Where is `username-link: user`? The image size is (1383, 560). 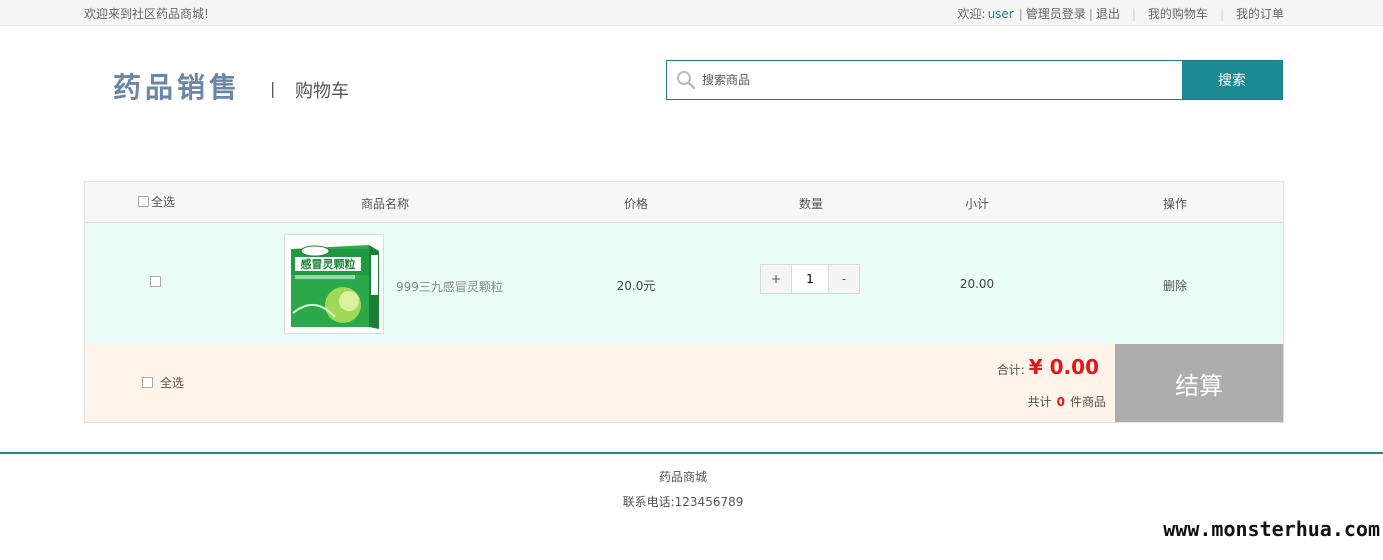 username-link: user is located at coordinates (1001, 14).